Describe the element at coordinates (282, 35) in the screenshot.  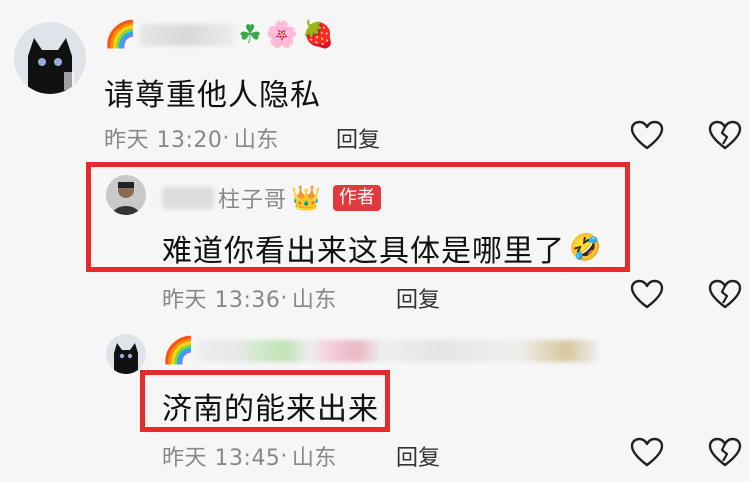
I see `flower-emoji: 🌸` at that location.